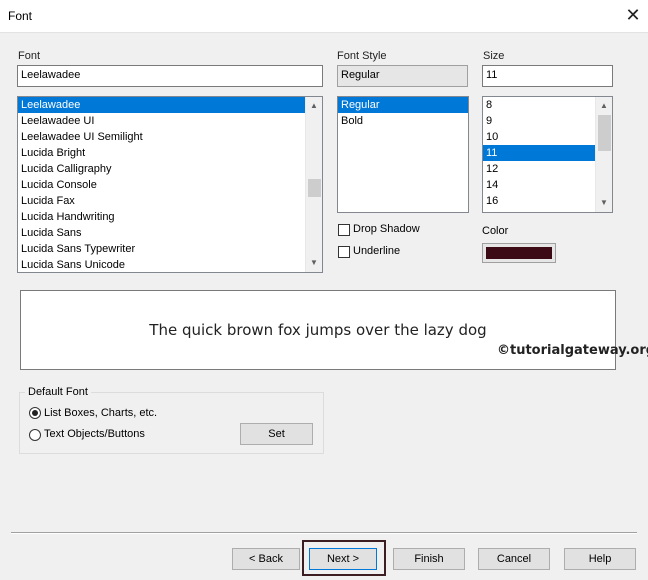 The image size is (648, 580). I want to click on font-style-input: Regular, so click(402, 76).